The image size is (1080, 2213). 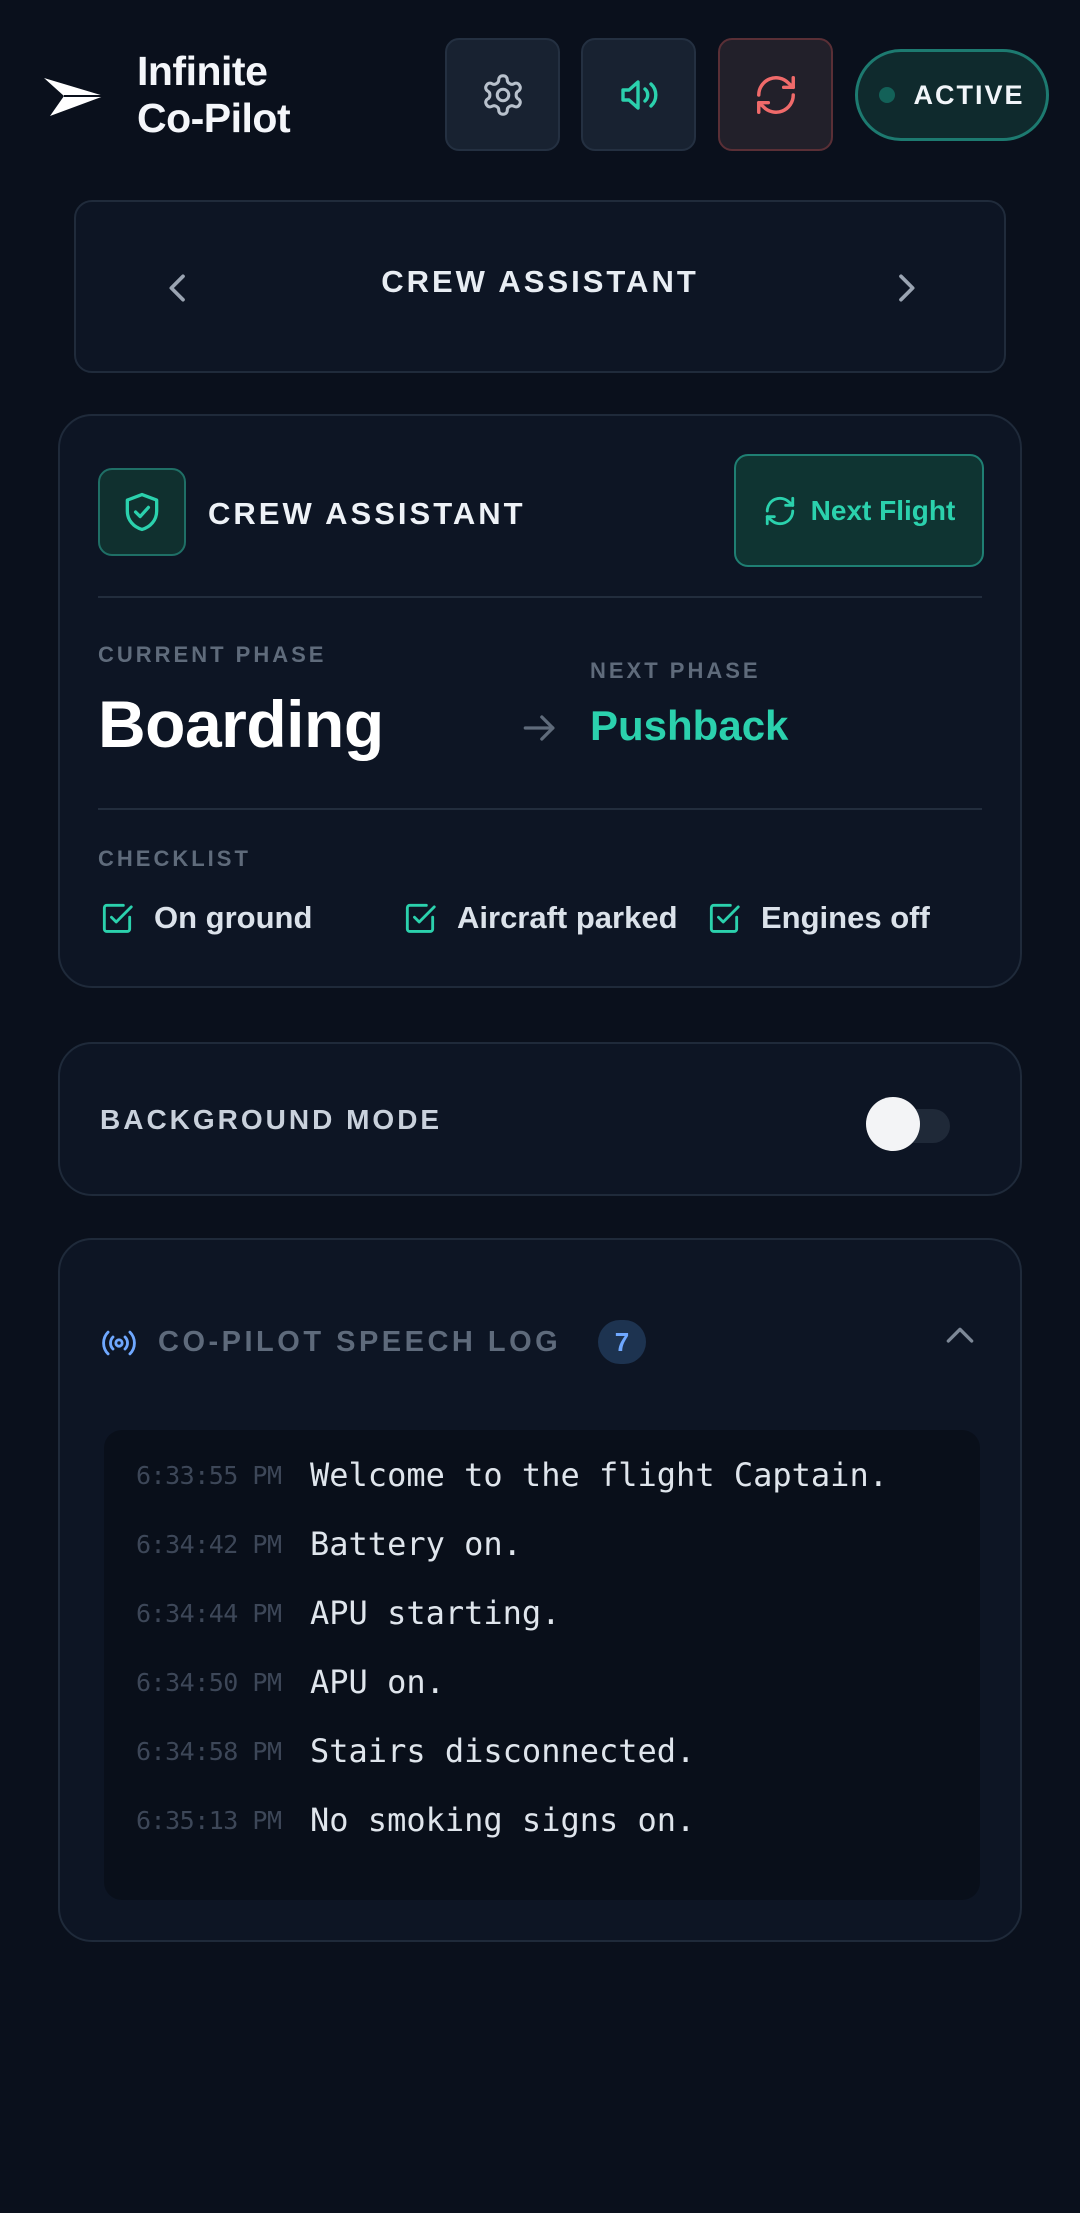 What do you see at coordinates (540, 281) in the screenshot?
I see `carousel-title: CREW ASSISTANT` at bounding box center [540, 281].